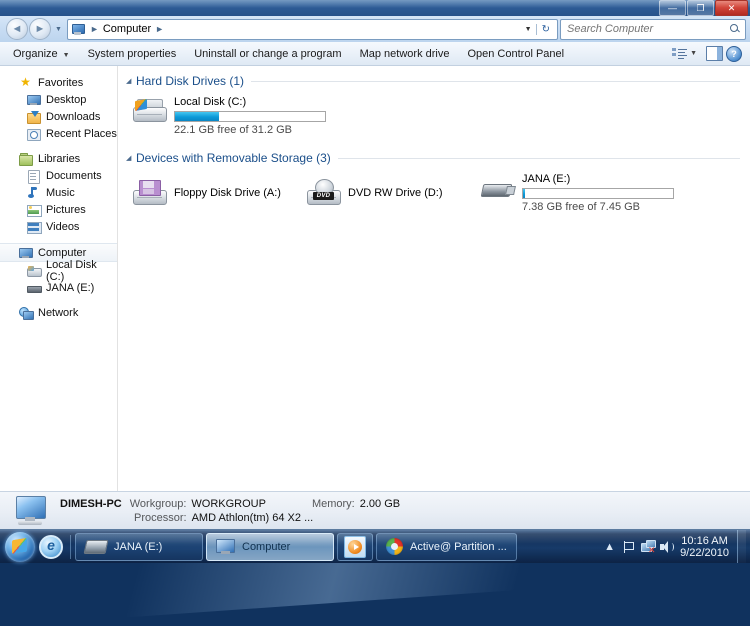 Image resolution: width=750 pixels, height=626 pixels. Describe the element at coordinates (25, 159) in the screenshot. I see `library-icon` at that location.